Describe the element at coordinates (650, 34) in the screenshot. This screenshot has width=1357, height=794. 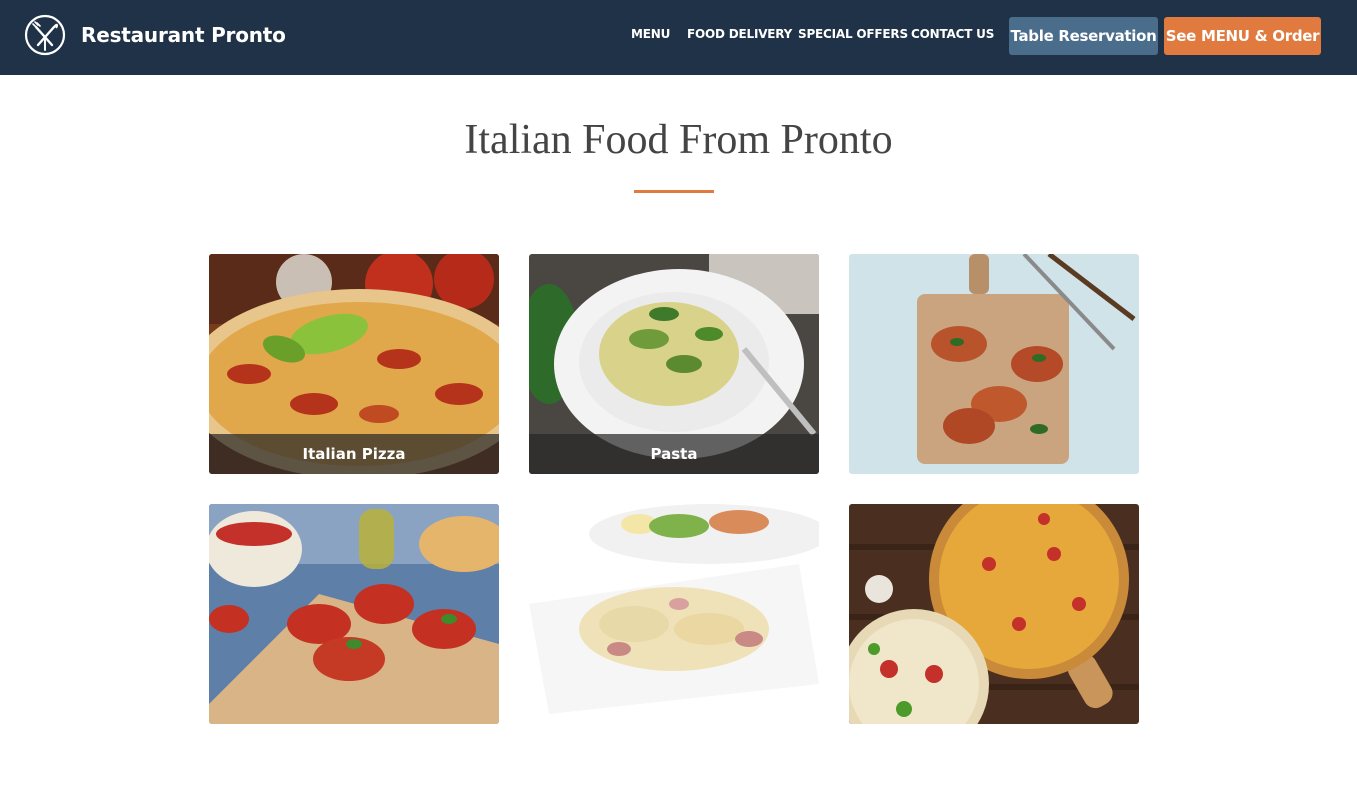
I see `nav-menu: MENU` at that location.